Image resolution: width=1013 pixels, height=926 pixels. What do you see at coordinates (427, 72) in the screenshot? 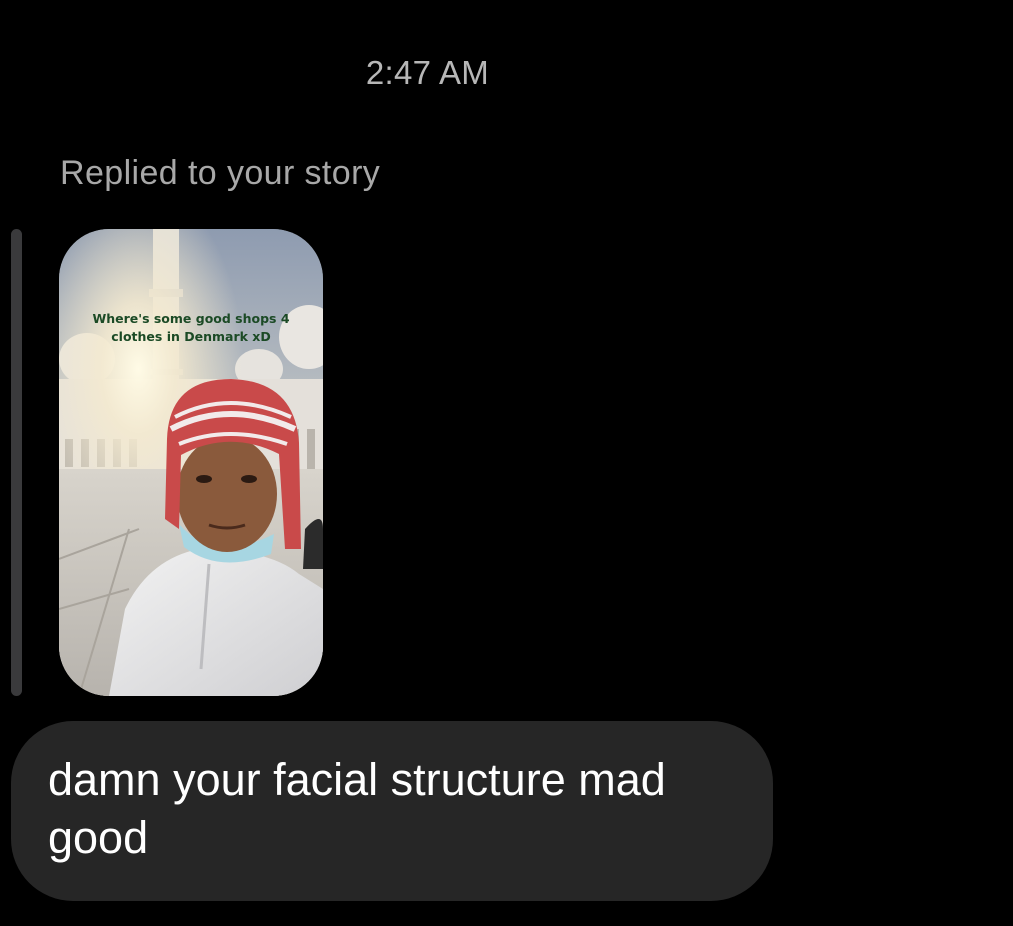
I see `message-timestamp: 2:47 AM` at bounding box center [427, 72].